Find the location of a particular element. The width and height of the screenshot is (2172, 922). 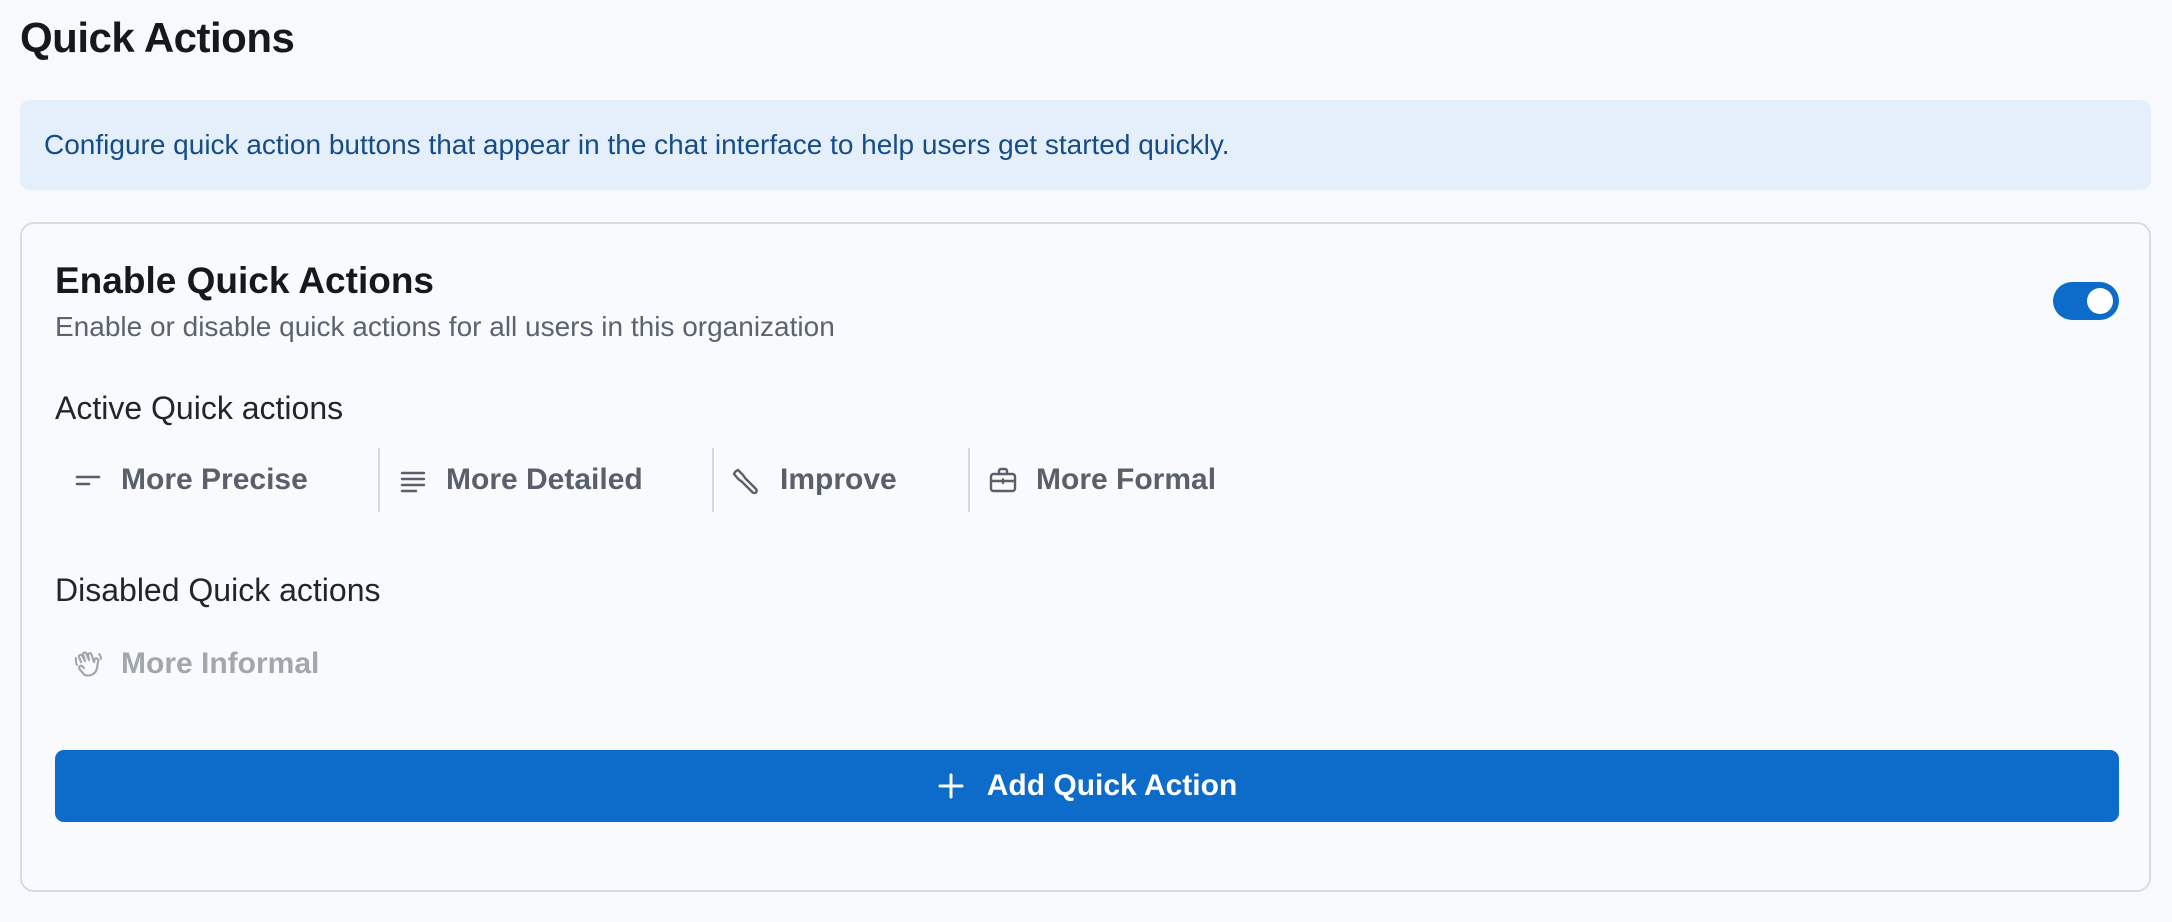

action-more-informal: More Informal is located at coordinates (196, 664).